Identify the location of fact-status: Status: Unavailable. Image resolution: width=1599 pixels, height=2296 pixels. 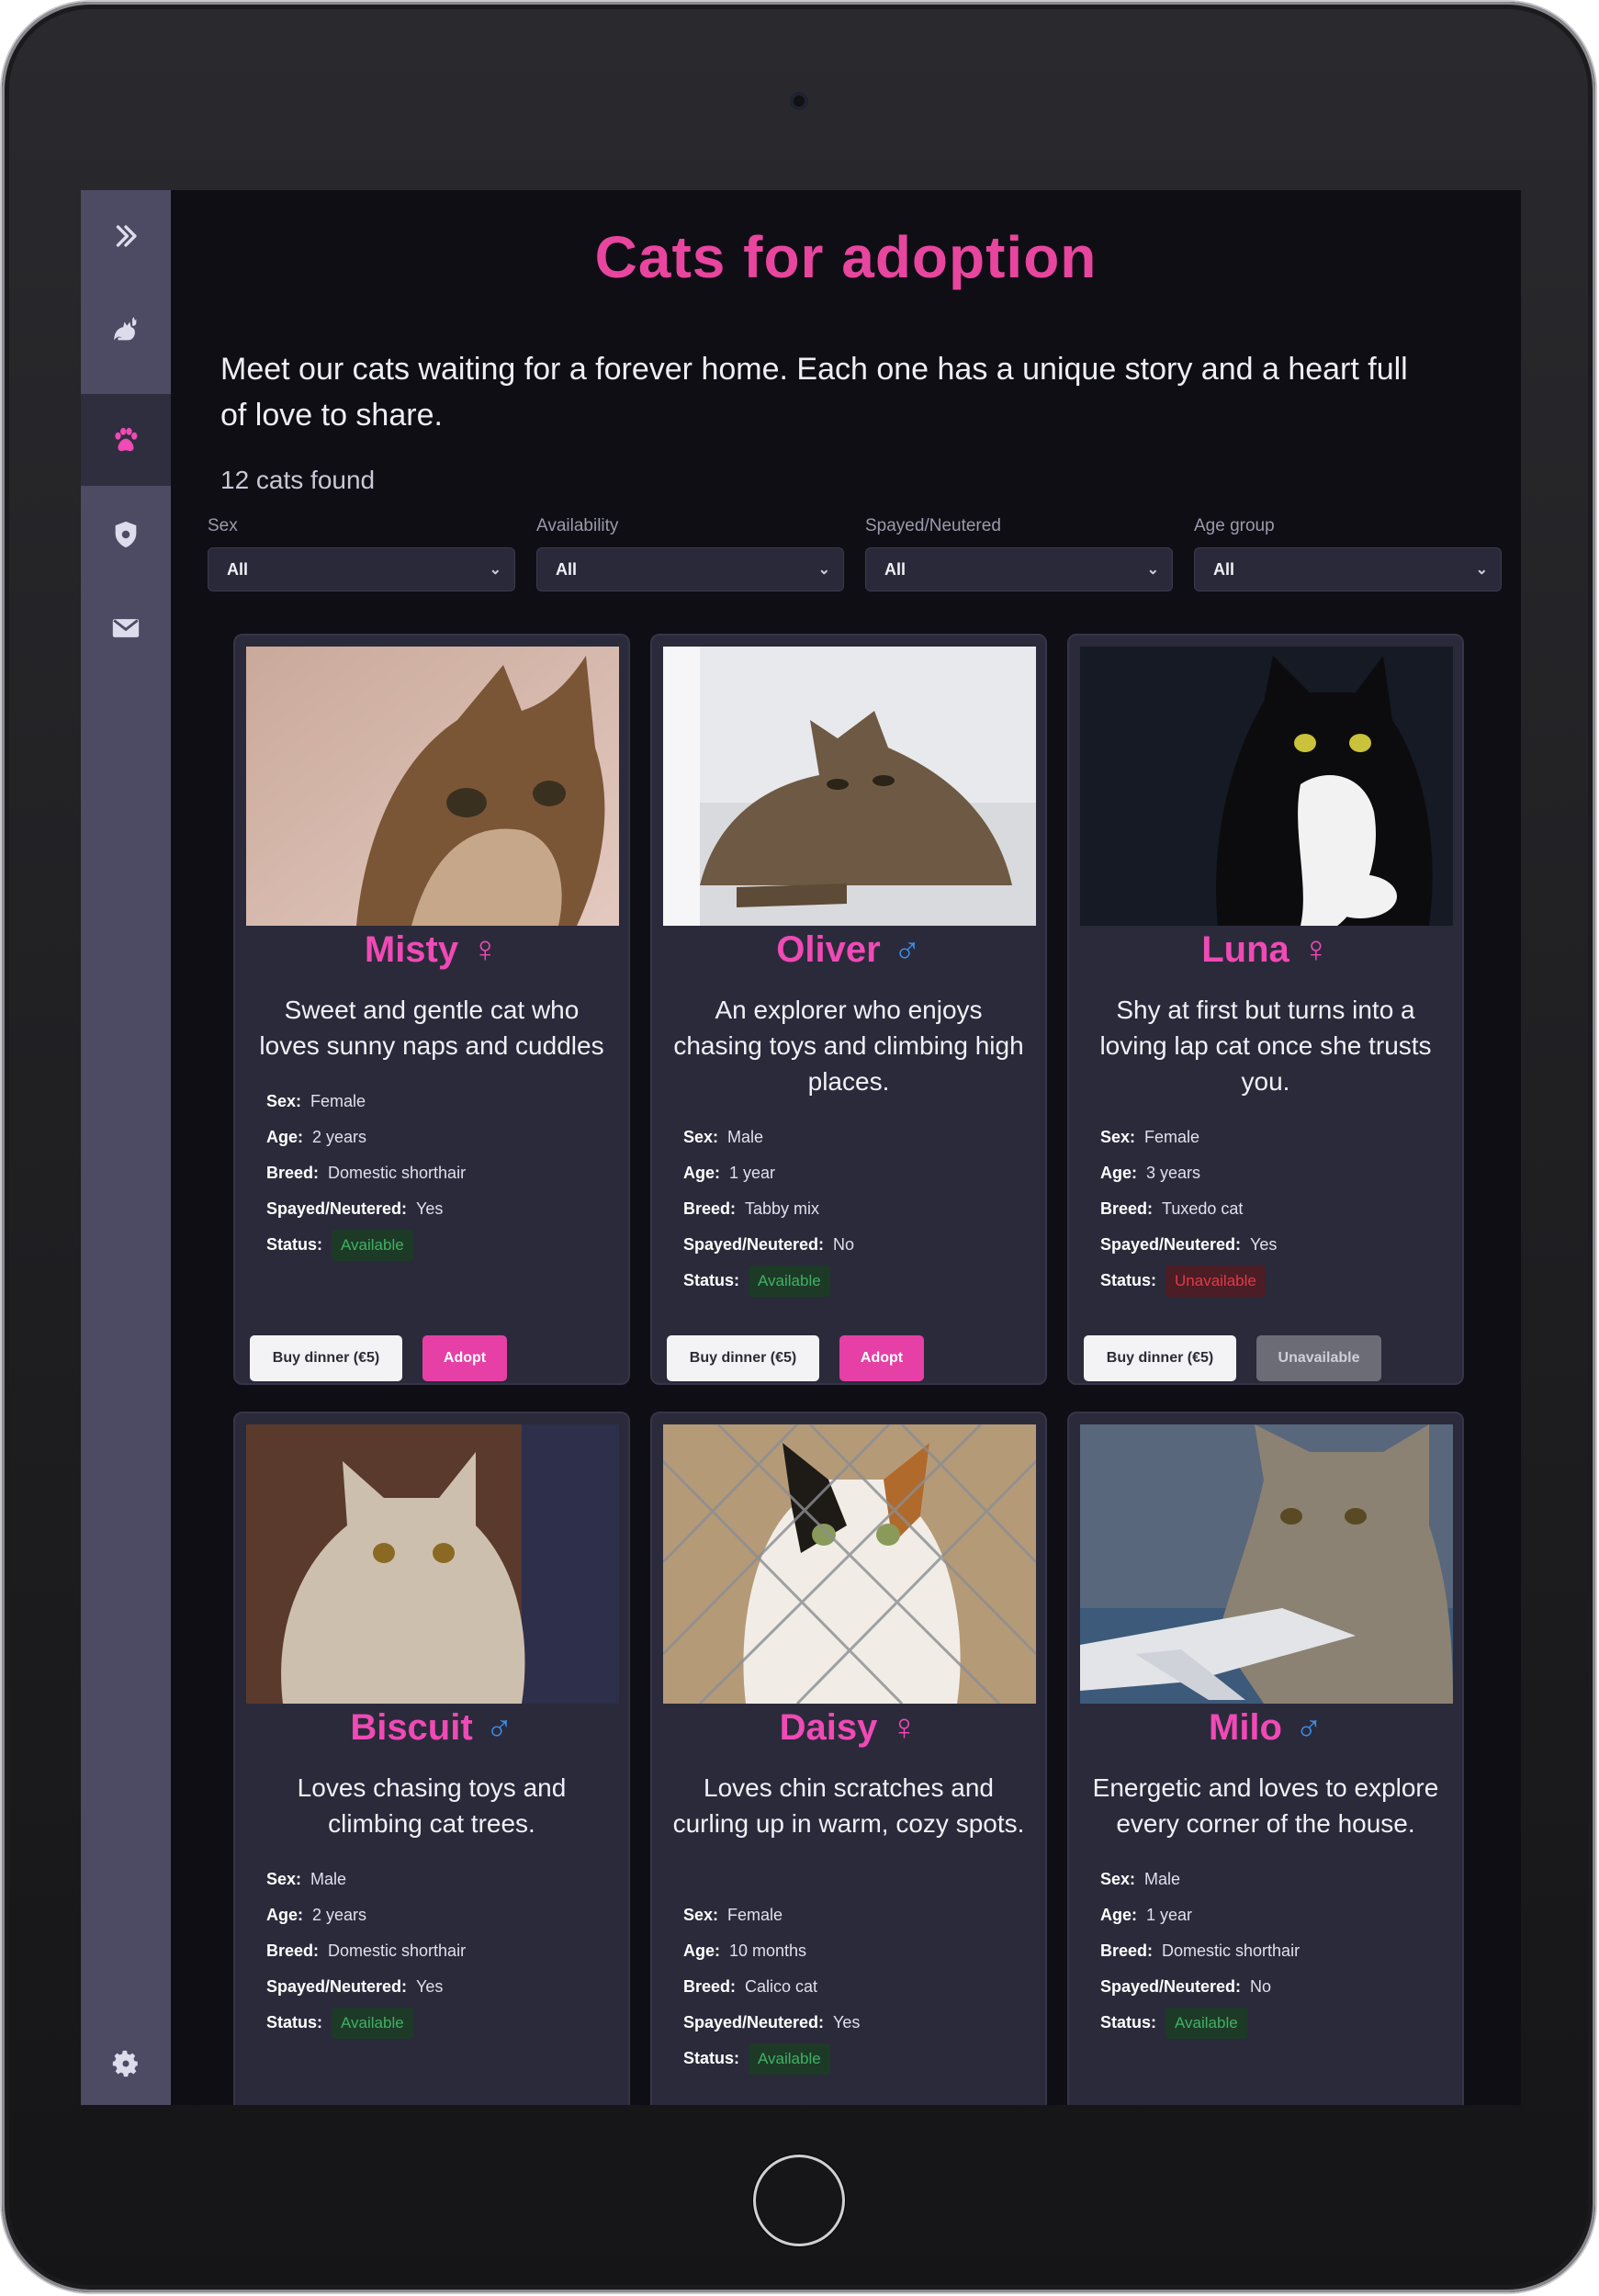
(1188, 1281).